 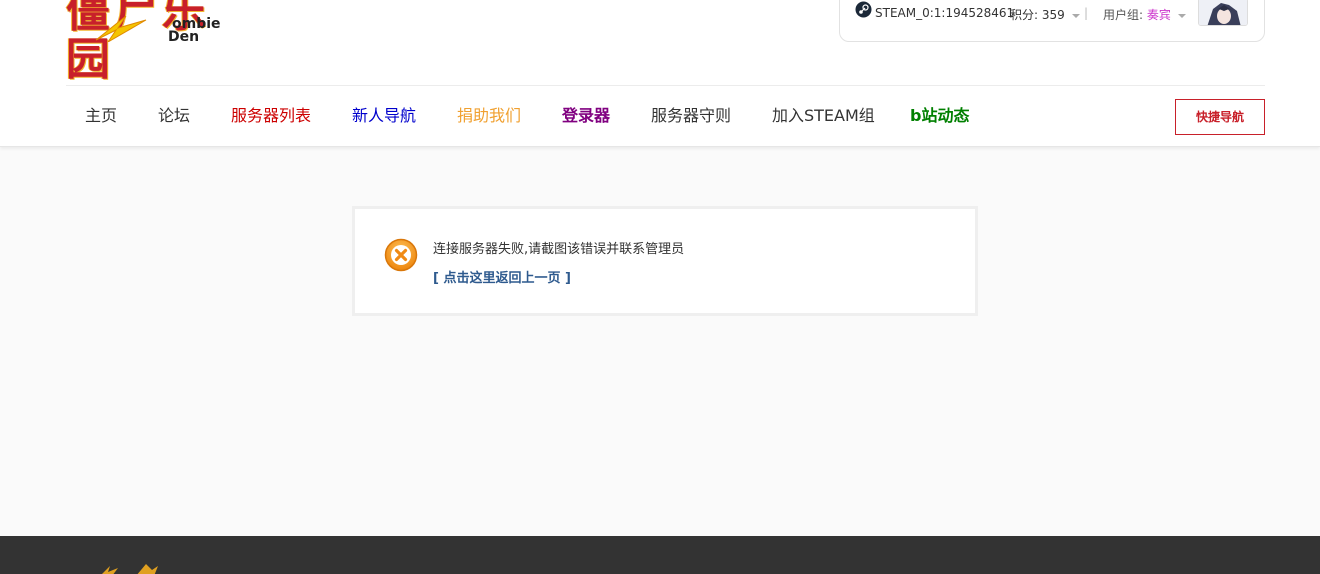 I want to click on nav-server-rules: 服务器守则, so click(x=691, y=116).